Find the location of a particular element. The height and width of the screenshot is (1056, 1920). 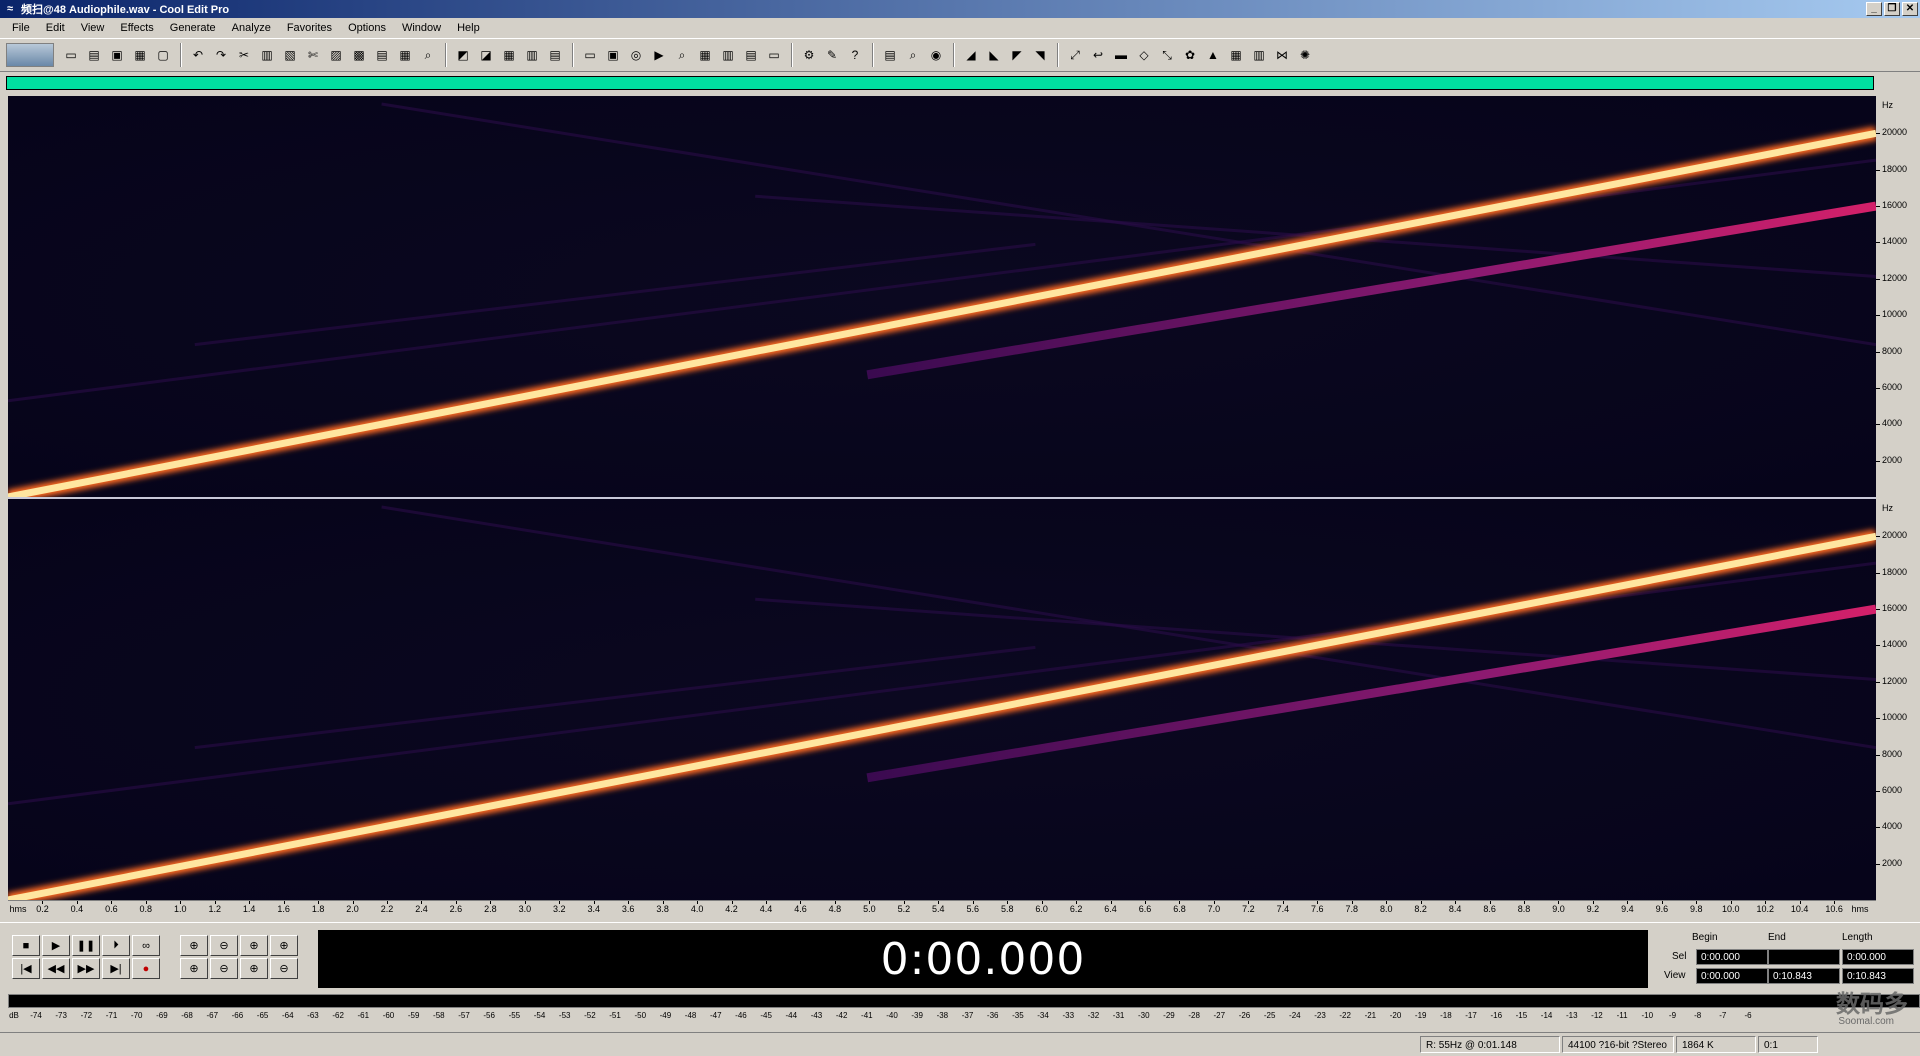

play-button: ▶ is located at coordinates (56, 945).